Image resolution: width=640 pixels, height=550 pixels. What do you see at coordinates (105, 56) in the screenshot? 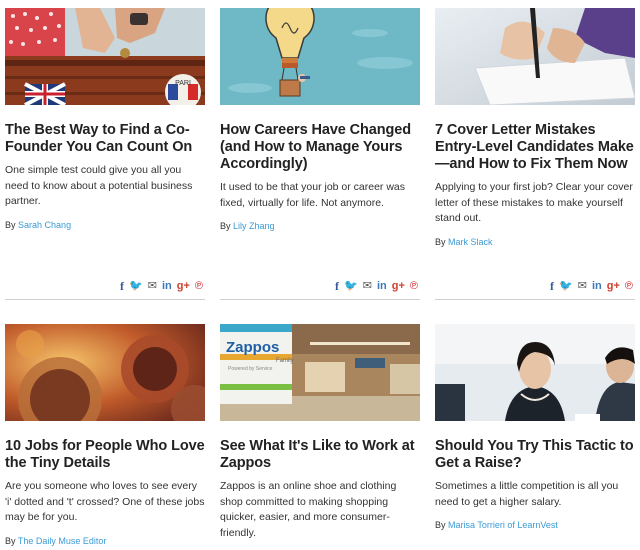
I see `article-thumbnail: PARI` at bounding box center [105, 56].